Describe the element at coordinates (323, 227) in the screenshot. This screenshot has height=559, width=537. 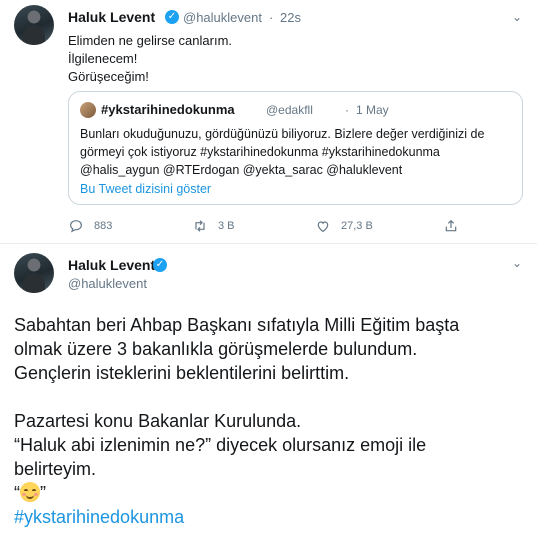
I see `heart-icon` at that location.